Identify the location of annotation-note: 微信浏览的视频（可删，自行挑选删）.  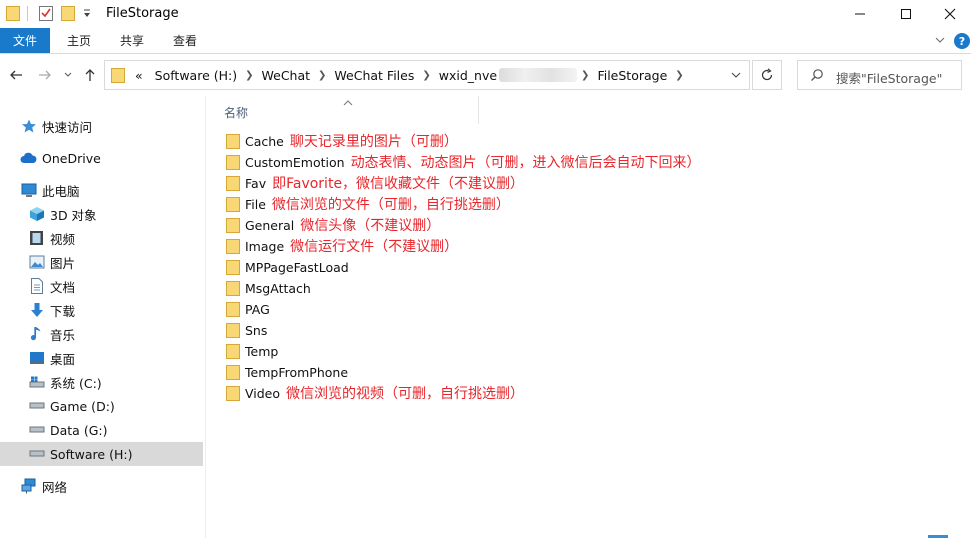
(405, 394).